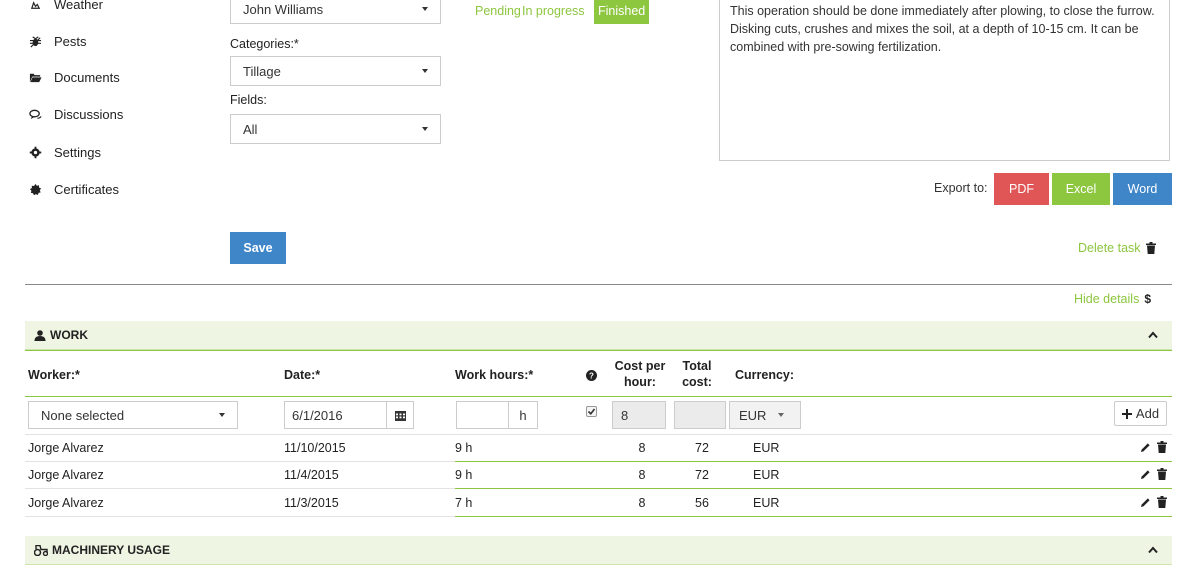 The height and width of the screenshot is (565, 1200). I want to click on column-header-date: Date:*, so click(302, 375).